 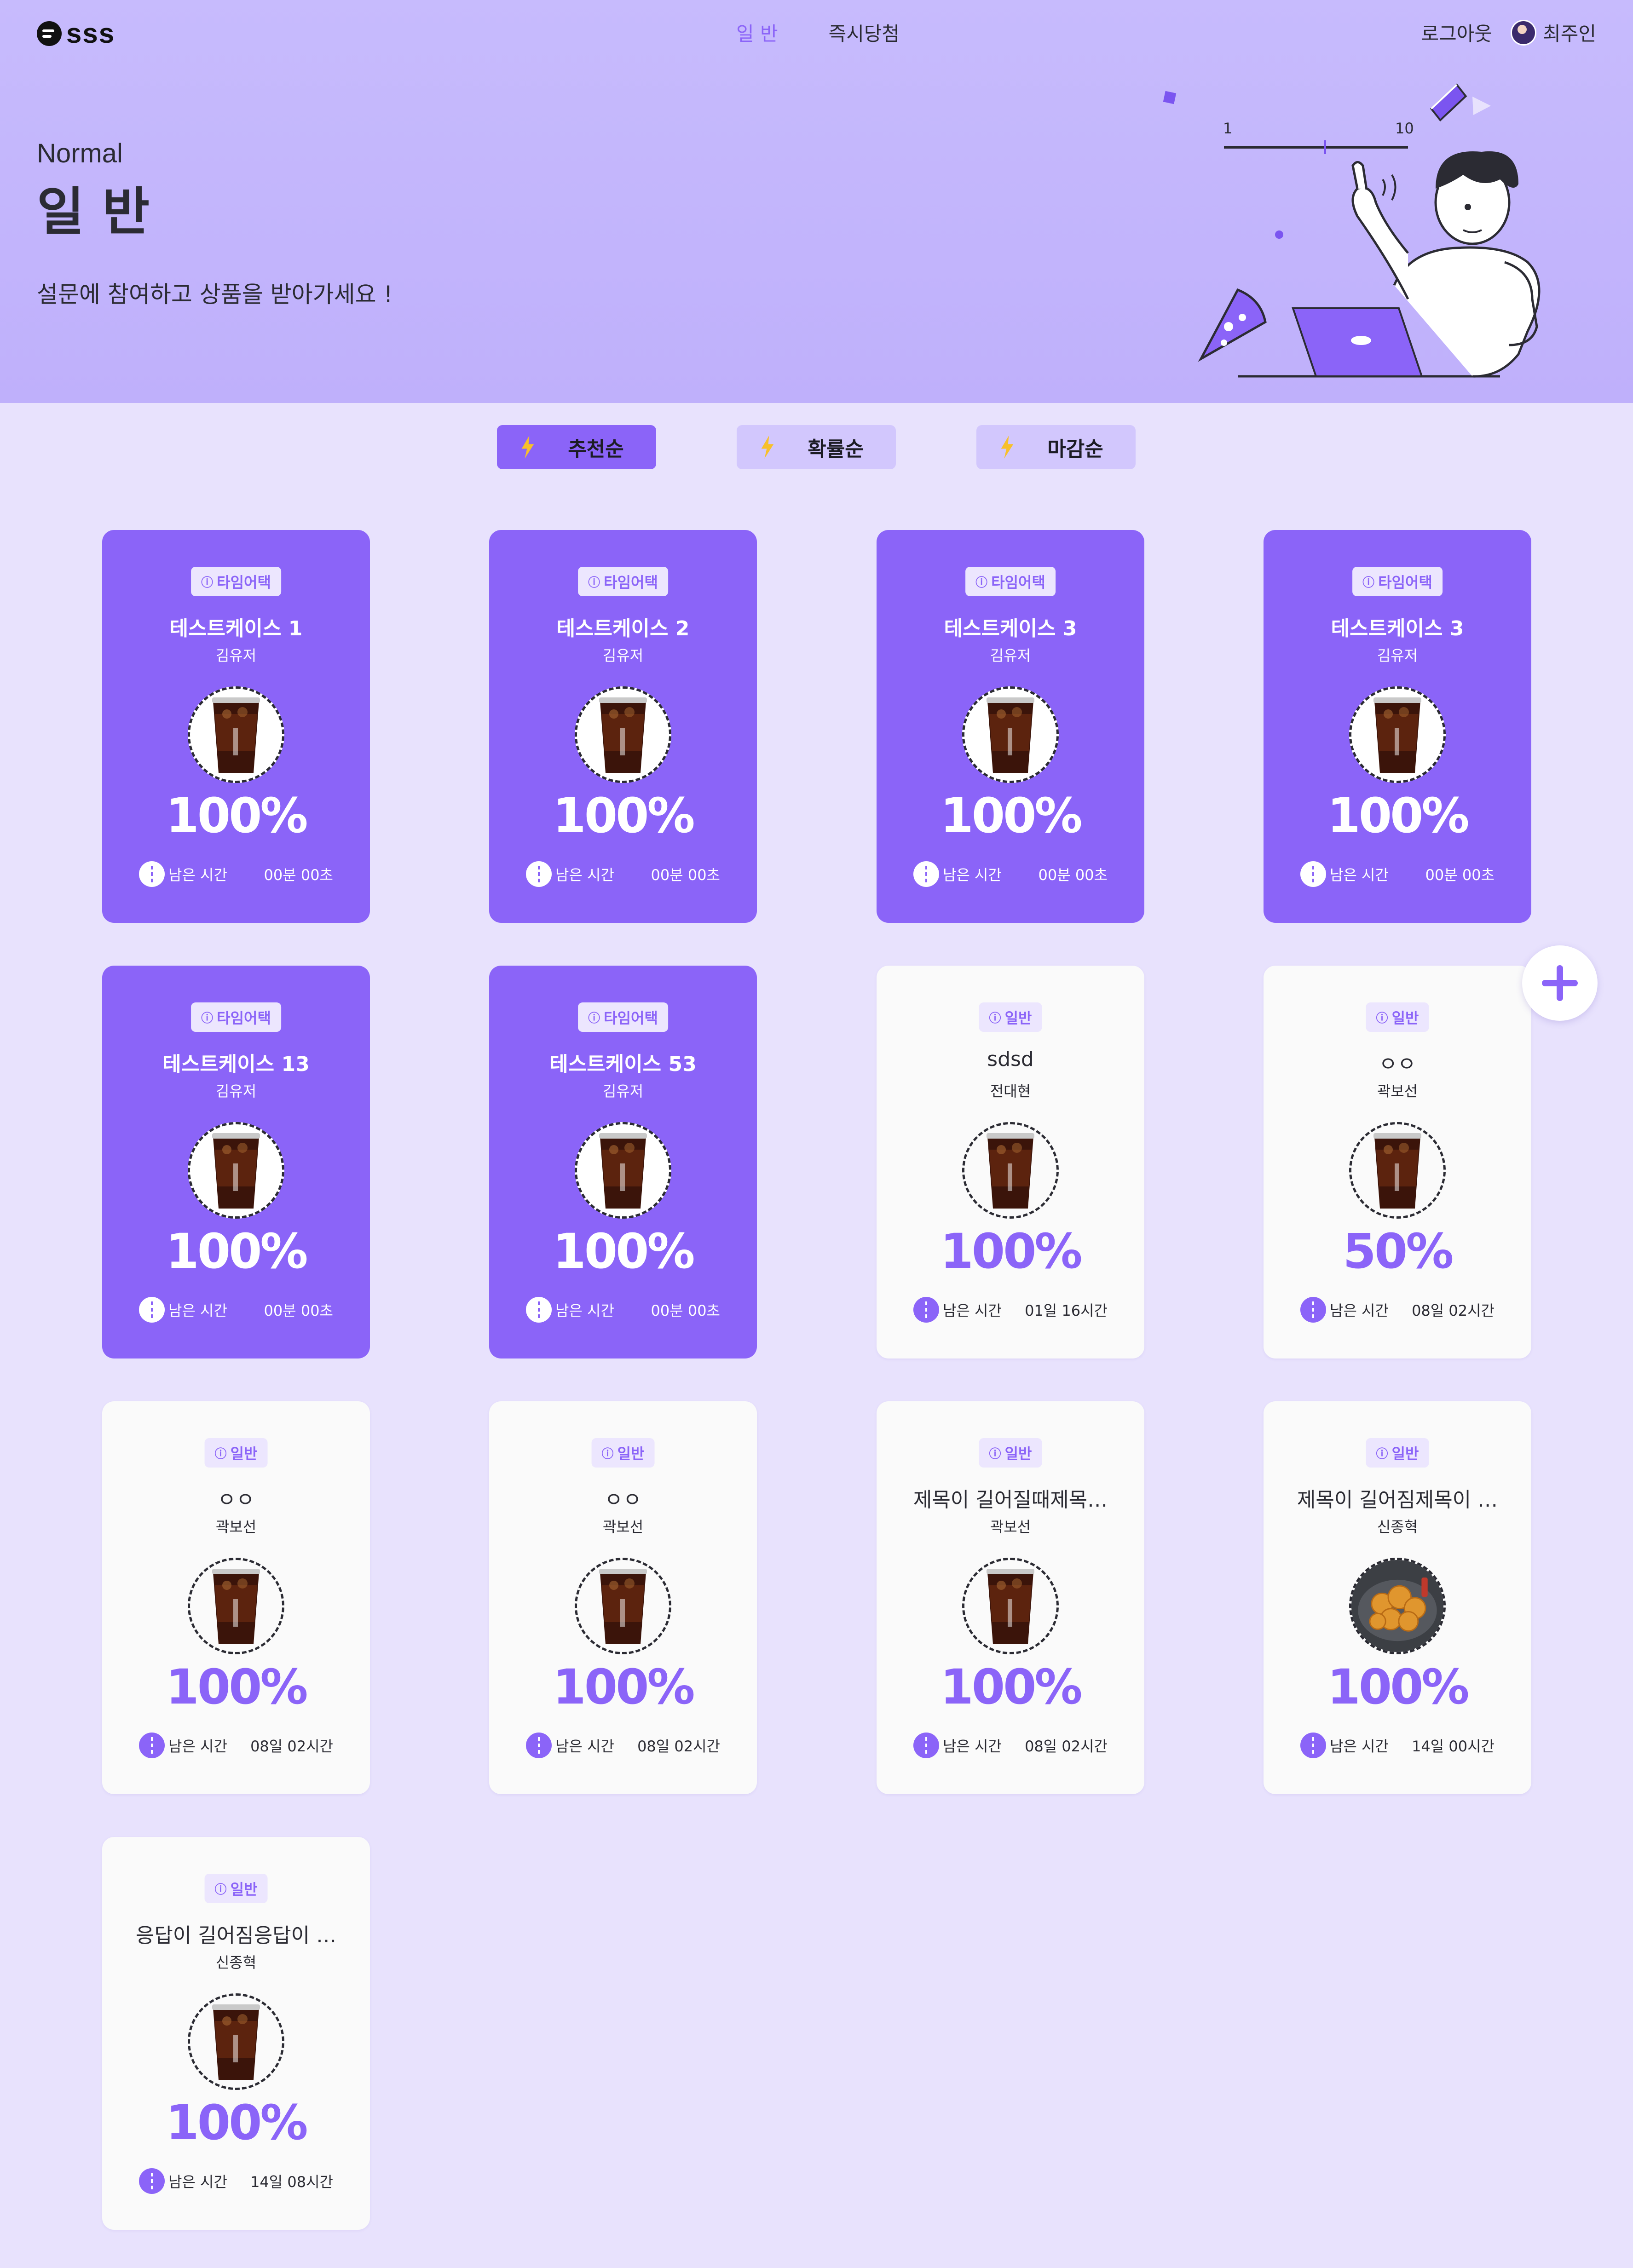 What do you see at coordinates (757, 32) in the screenshot?
I see `nav-item-normal: 일 반` at bounding box center [757, 32].